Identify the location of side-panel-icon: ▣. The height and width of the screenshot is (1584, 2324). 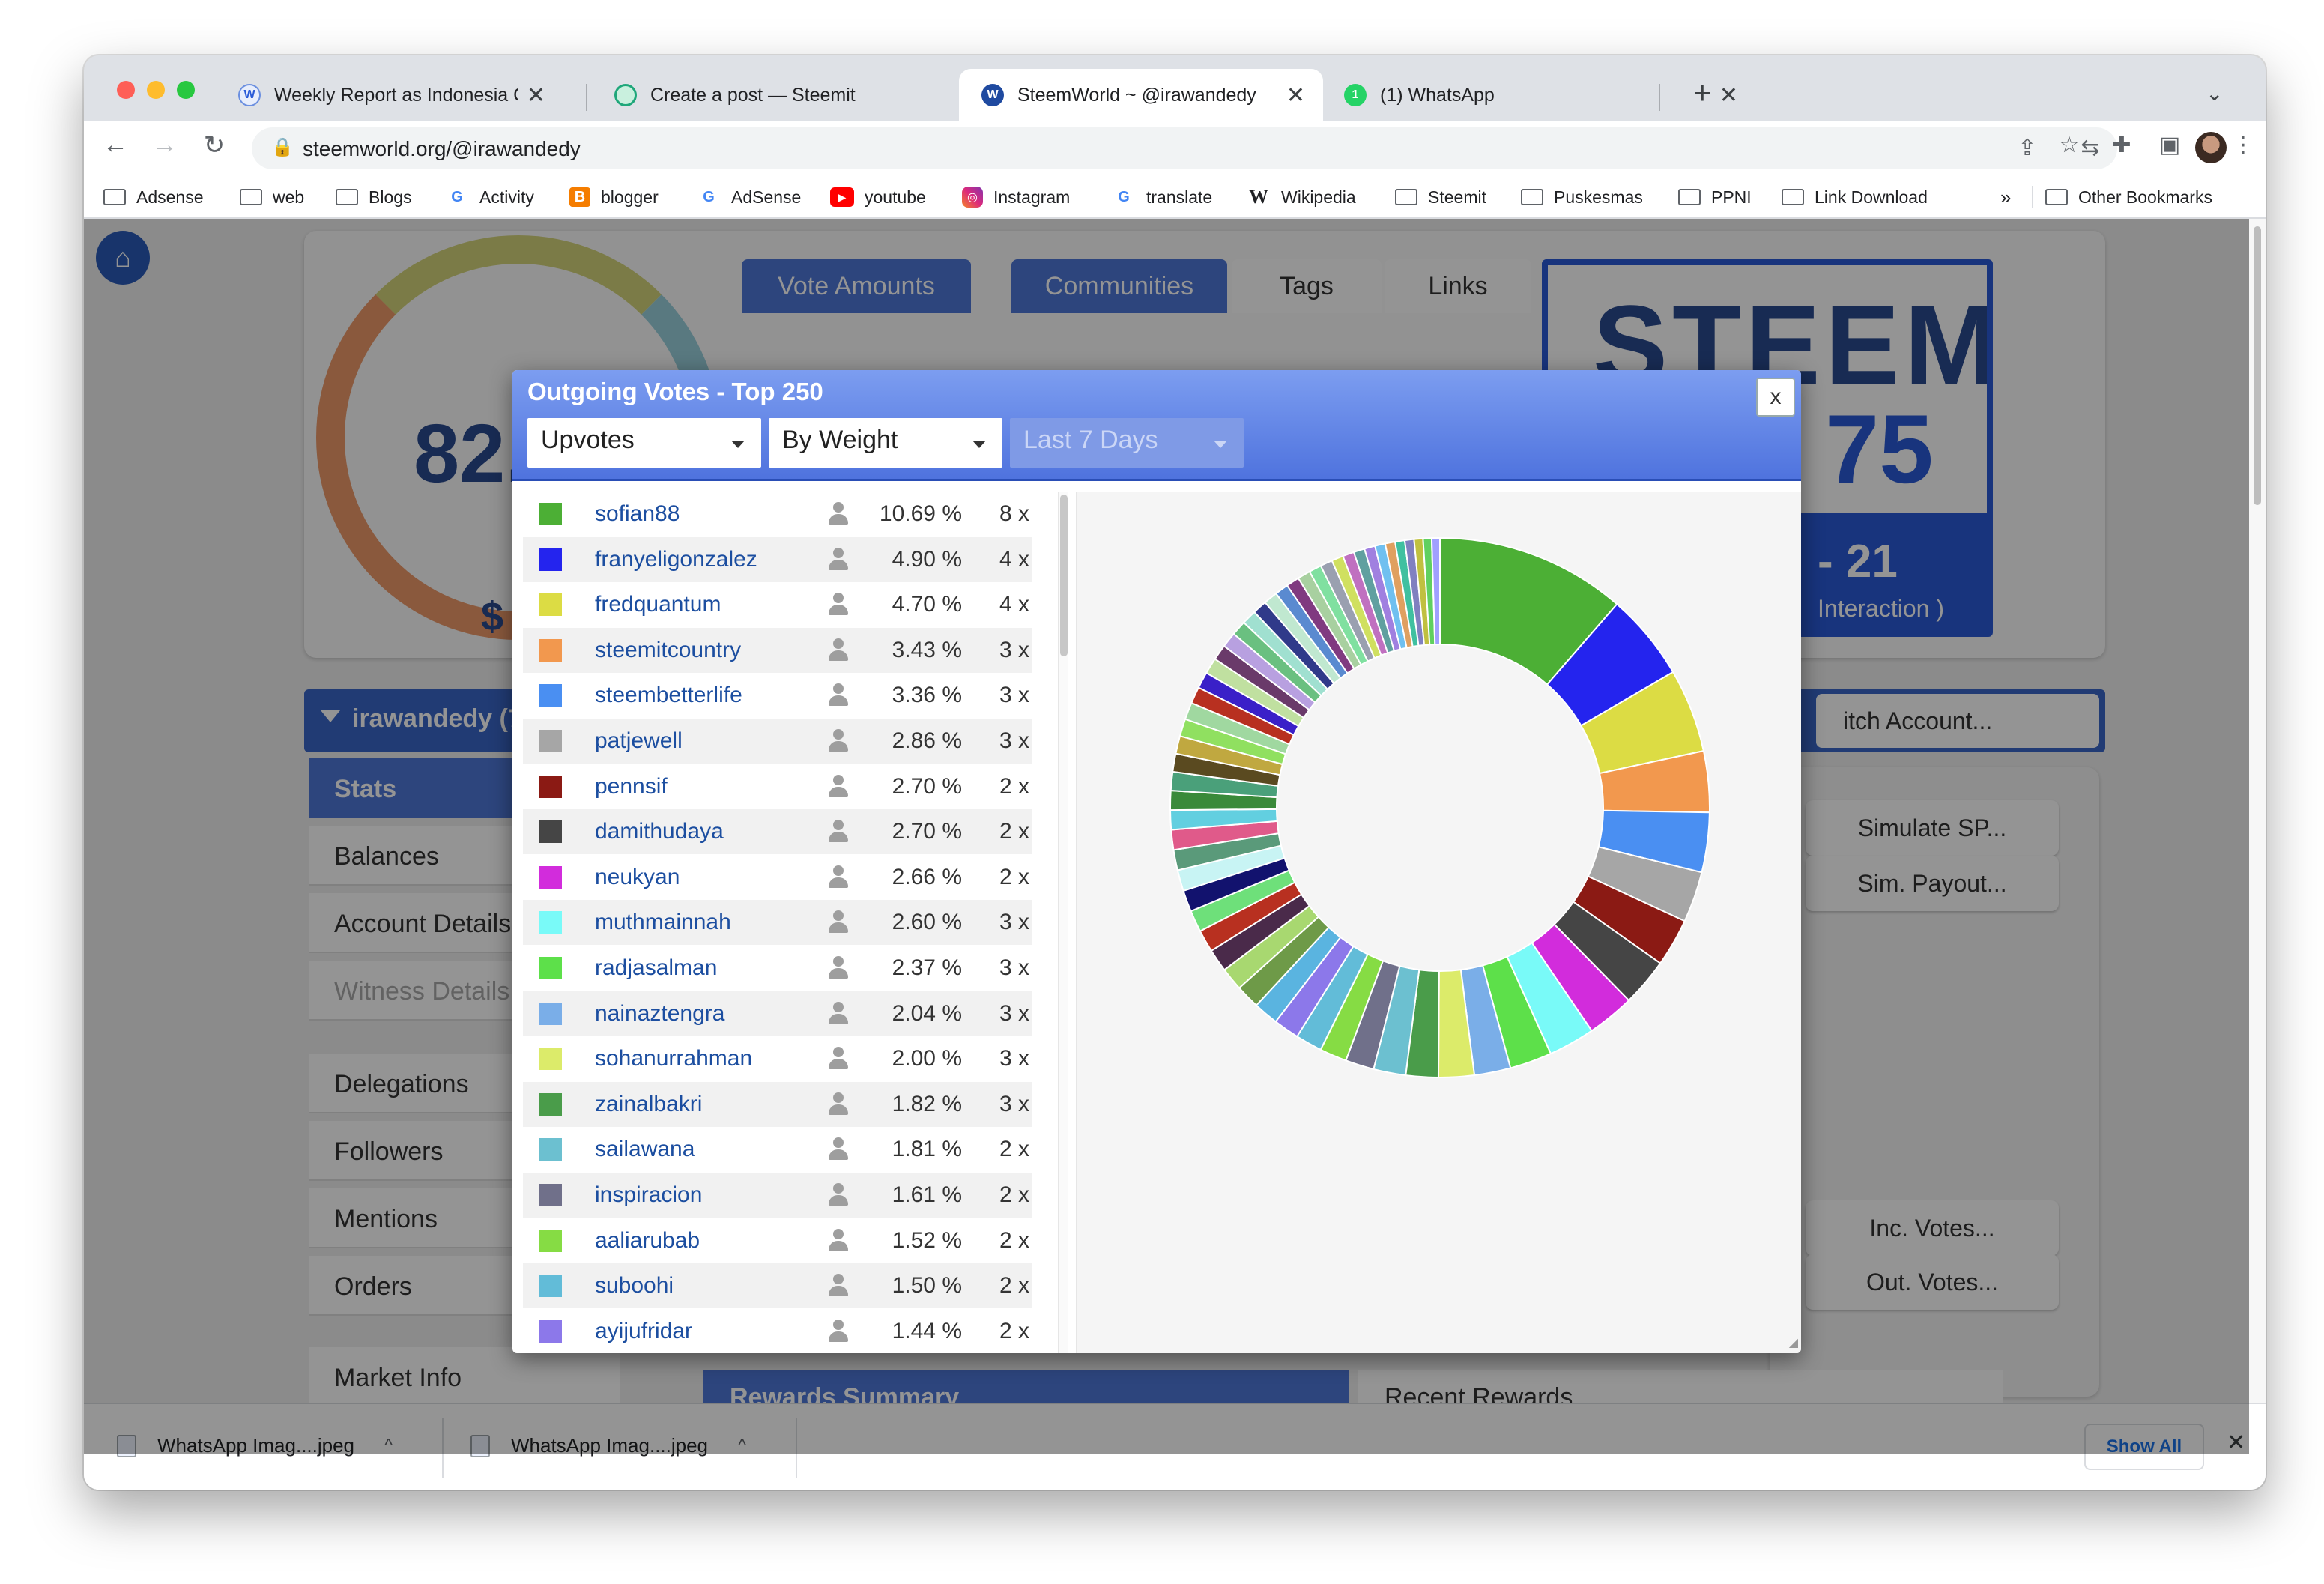
(2170, 145).